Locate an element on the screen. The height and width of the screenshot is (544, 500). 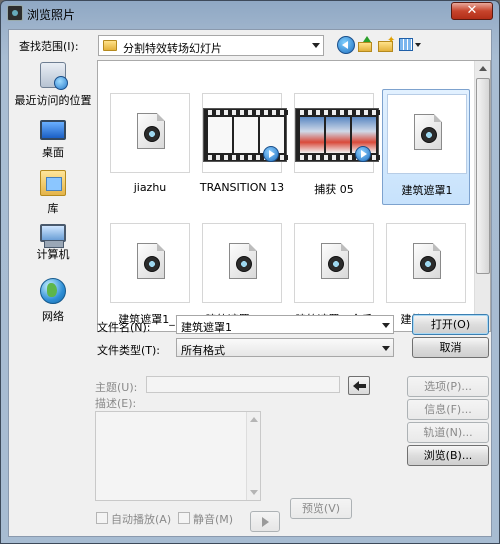
file-item: jiazhu is located at coordinates (150, 147).